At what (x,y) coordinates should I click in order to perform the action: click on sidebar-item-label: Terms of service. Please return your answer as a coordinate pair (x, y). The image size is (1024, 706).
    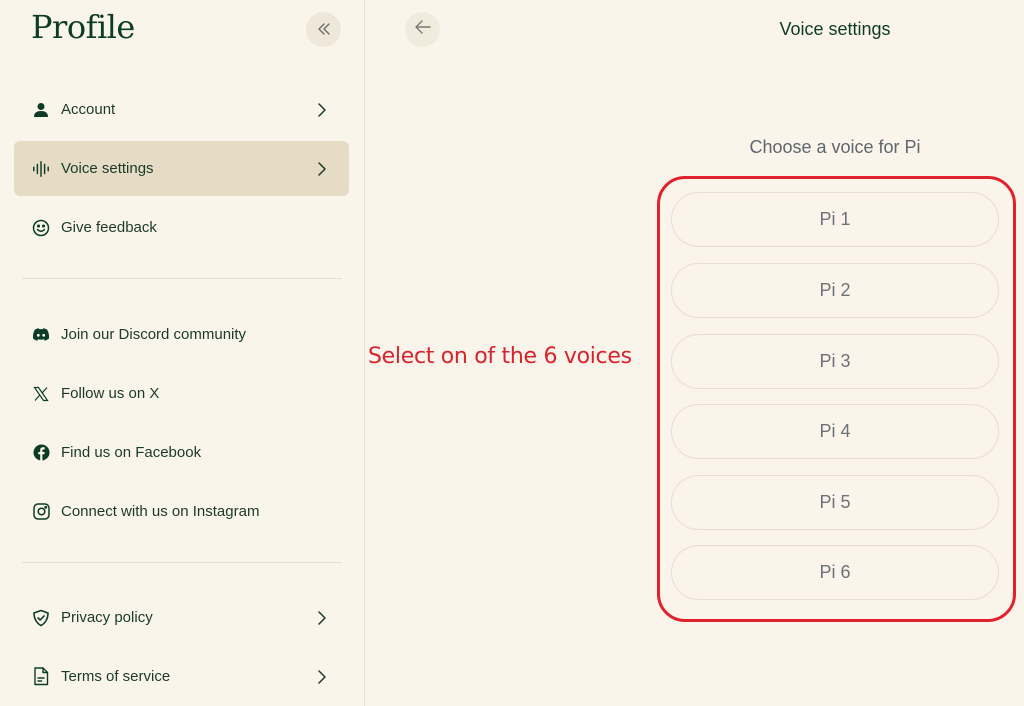
    Looking at the image, I should click on (116, 676).